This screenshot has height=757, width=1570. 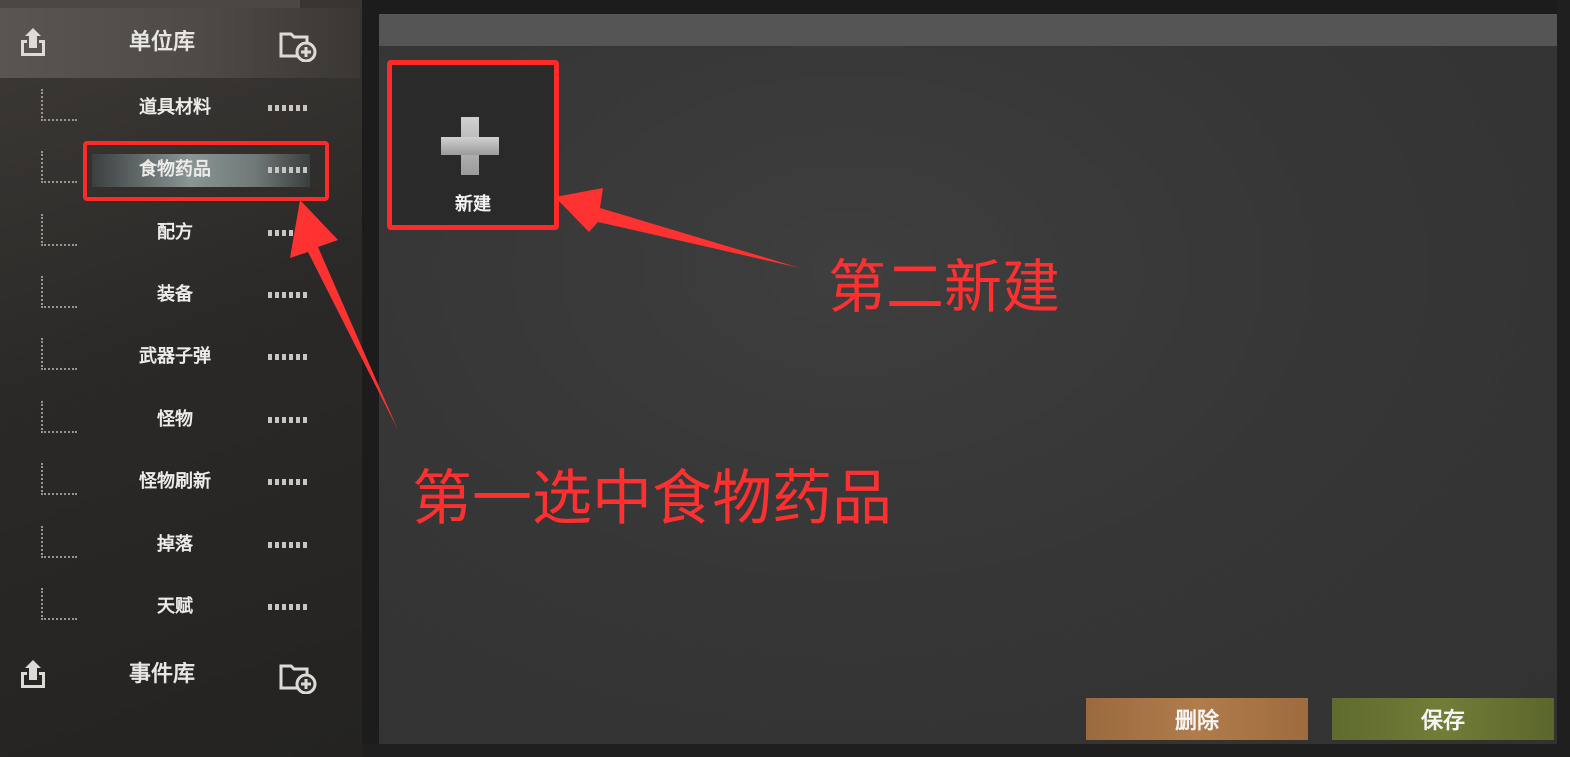 What do you see at coordinates (652, 499) in the screenshot?
I see `annotation-text-first: 第一选中食物药品` at bounding box center [652, 499].